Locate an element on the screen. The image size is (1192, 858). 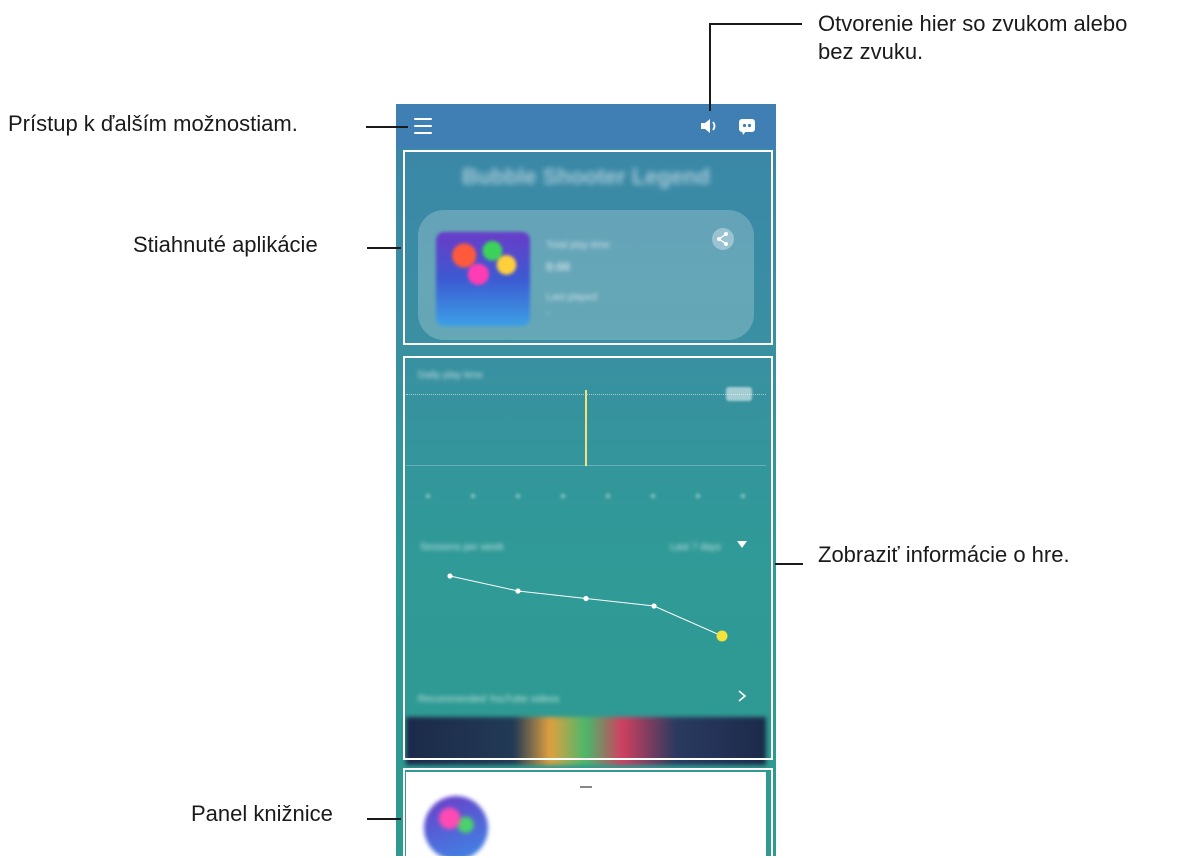
callout-game-info: Zobraziť informácie o hre. is located at coordinates (944, 554).